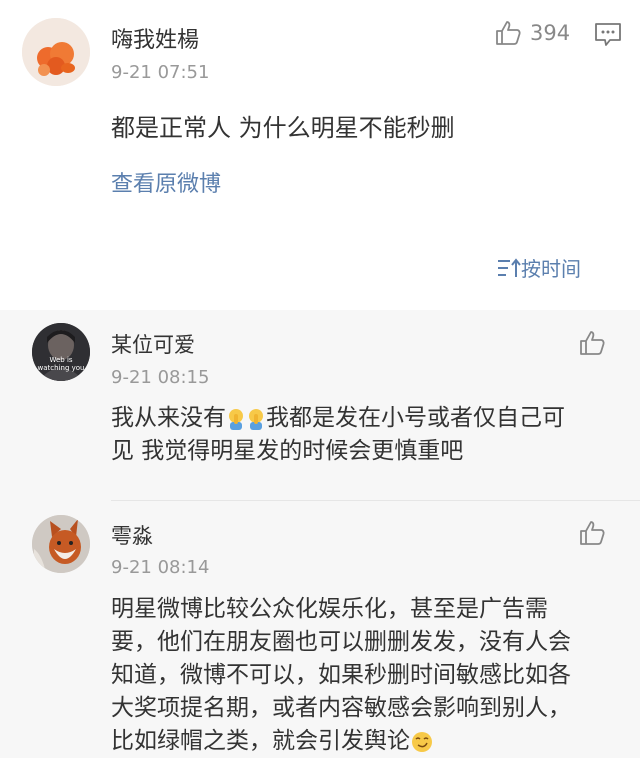 This screenshot has height=758, width=640. I want to click on comment-line: 比如绿帽之类，就会引发舆论, so click(371, 741).